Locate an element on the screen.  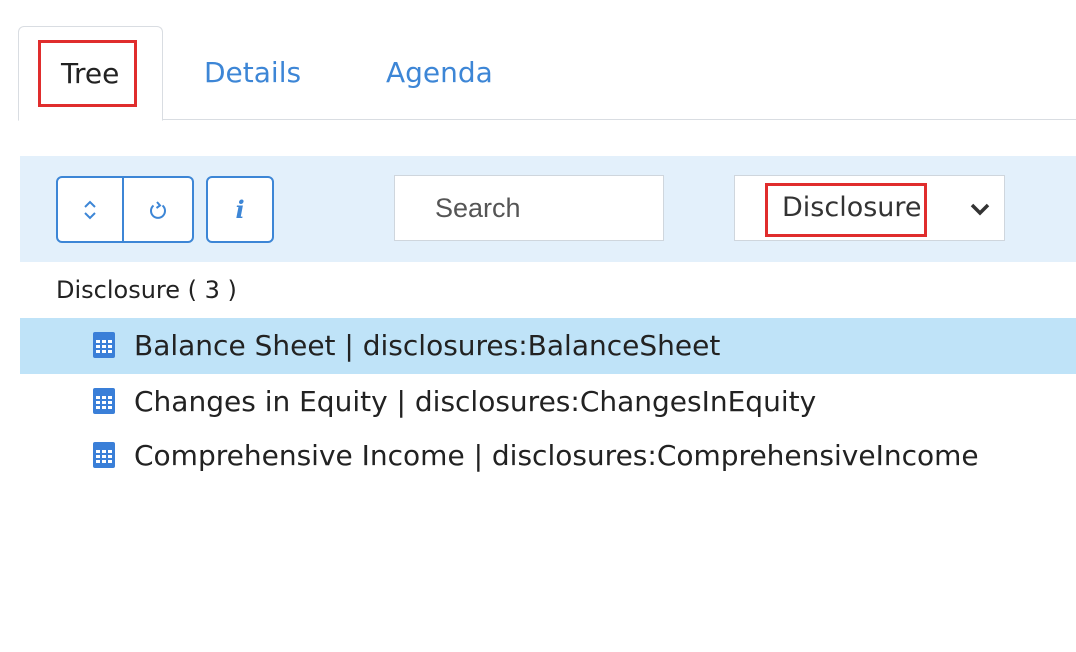
tree-group-label: Disclosure ( 3 ) is located at coordinates (146, 290).